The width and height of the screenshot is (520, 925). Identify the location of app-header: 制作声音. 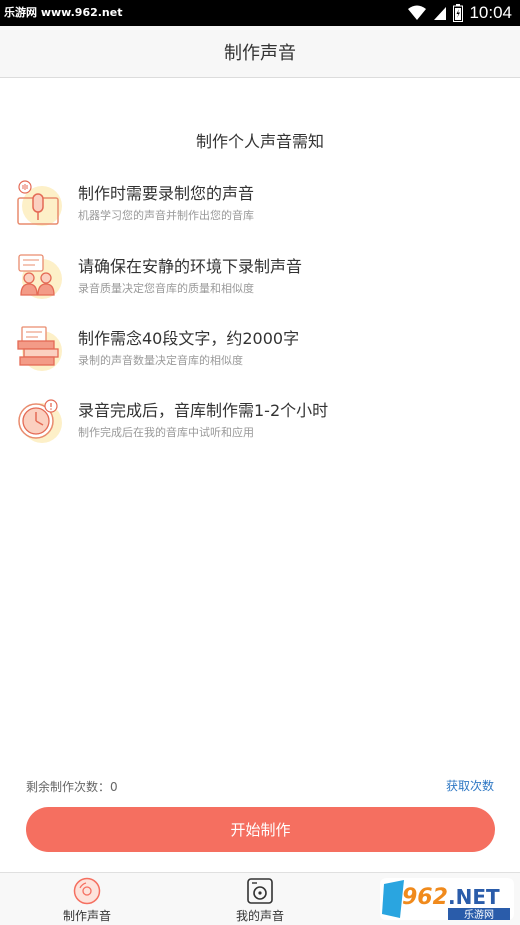
(260, 52).